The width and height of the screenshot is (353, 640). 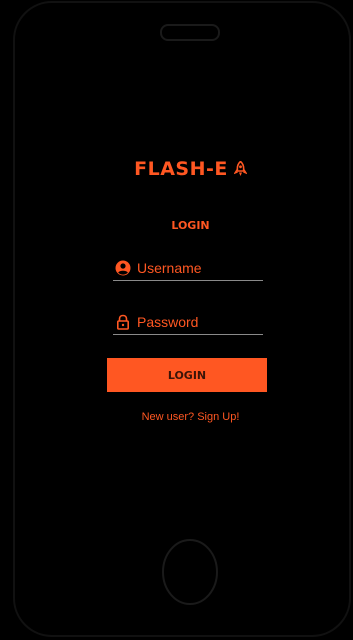 What do you see at coordinates (190, 225) in the screenshot?
I see `login-heading: LOGIN` at bounding box center [190, 225].